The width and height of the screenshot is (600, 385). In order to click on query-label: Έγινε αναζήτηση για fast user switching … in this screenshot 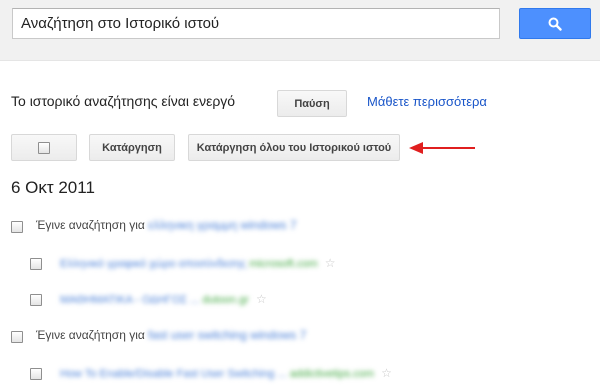, I will do `click(171, 335)`.